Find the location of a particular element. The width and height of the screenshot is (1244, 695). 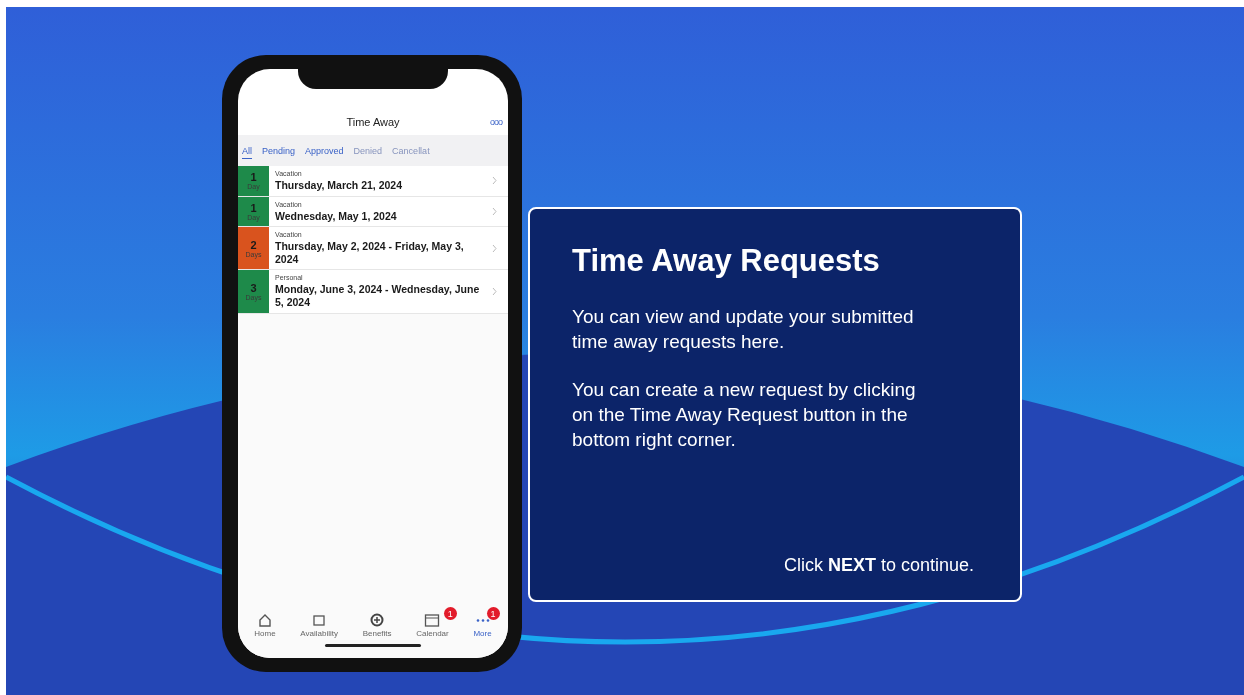

screen-title: Time Away is located at coordinates (373, 122).